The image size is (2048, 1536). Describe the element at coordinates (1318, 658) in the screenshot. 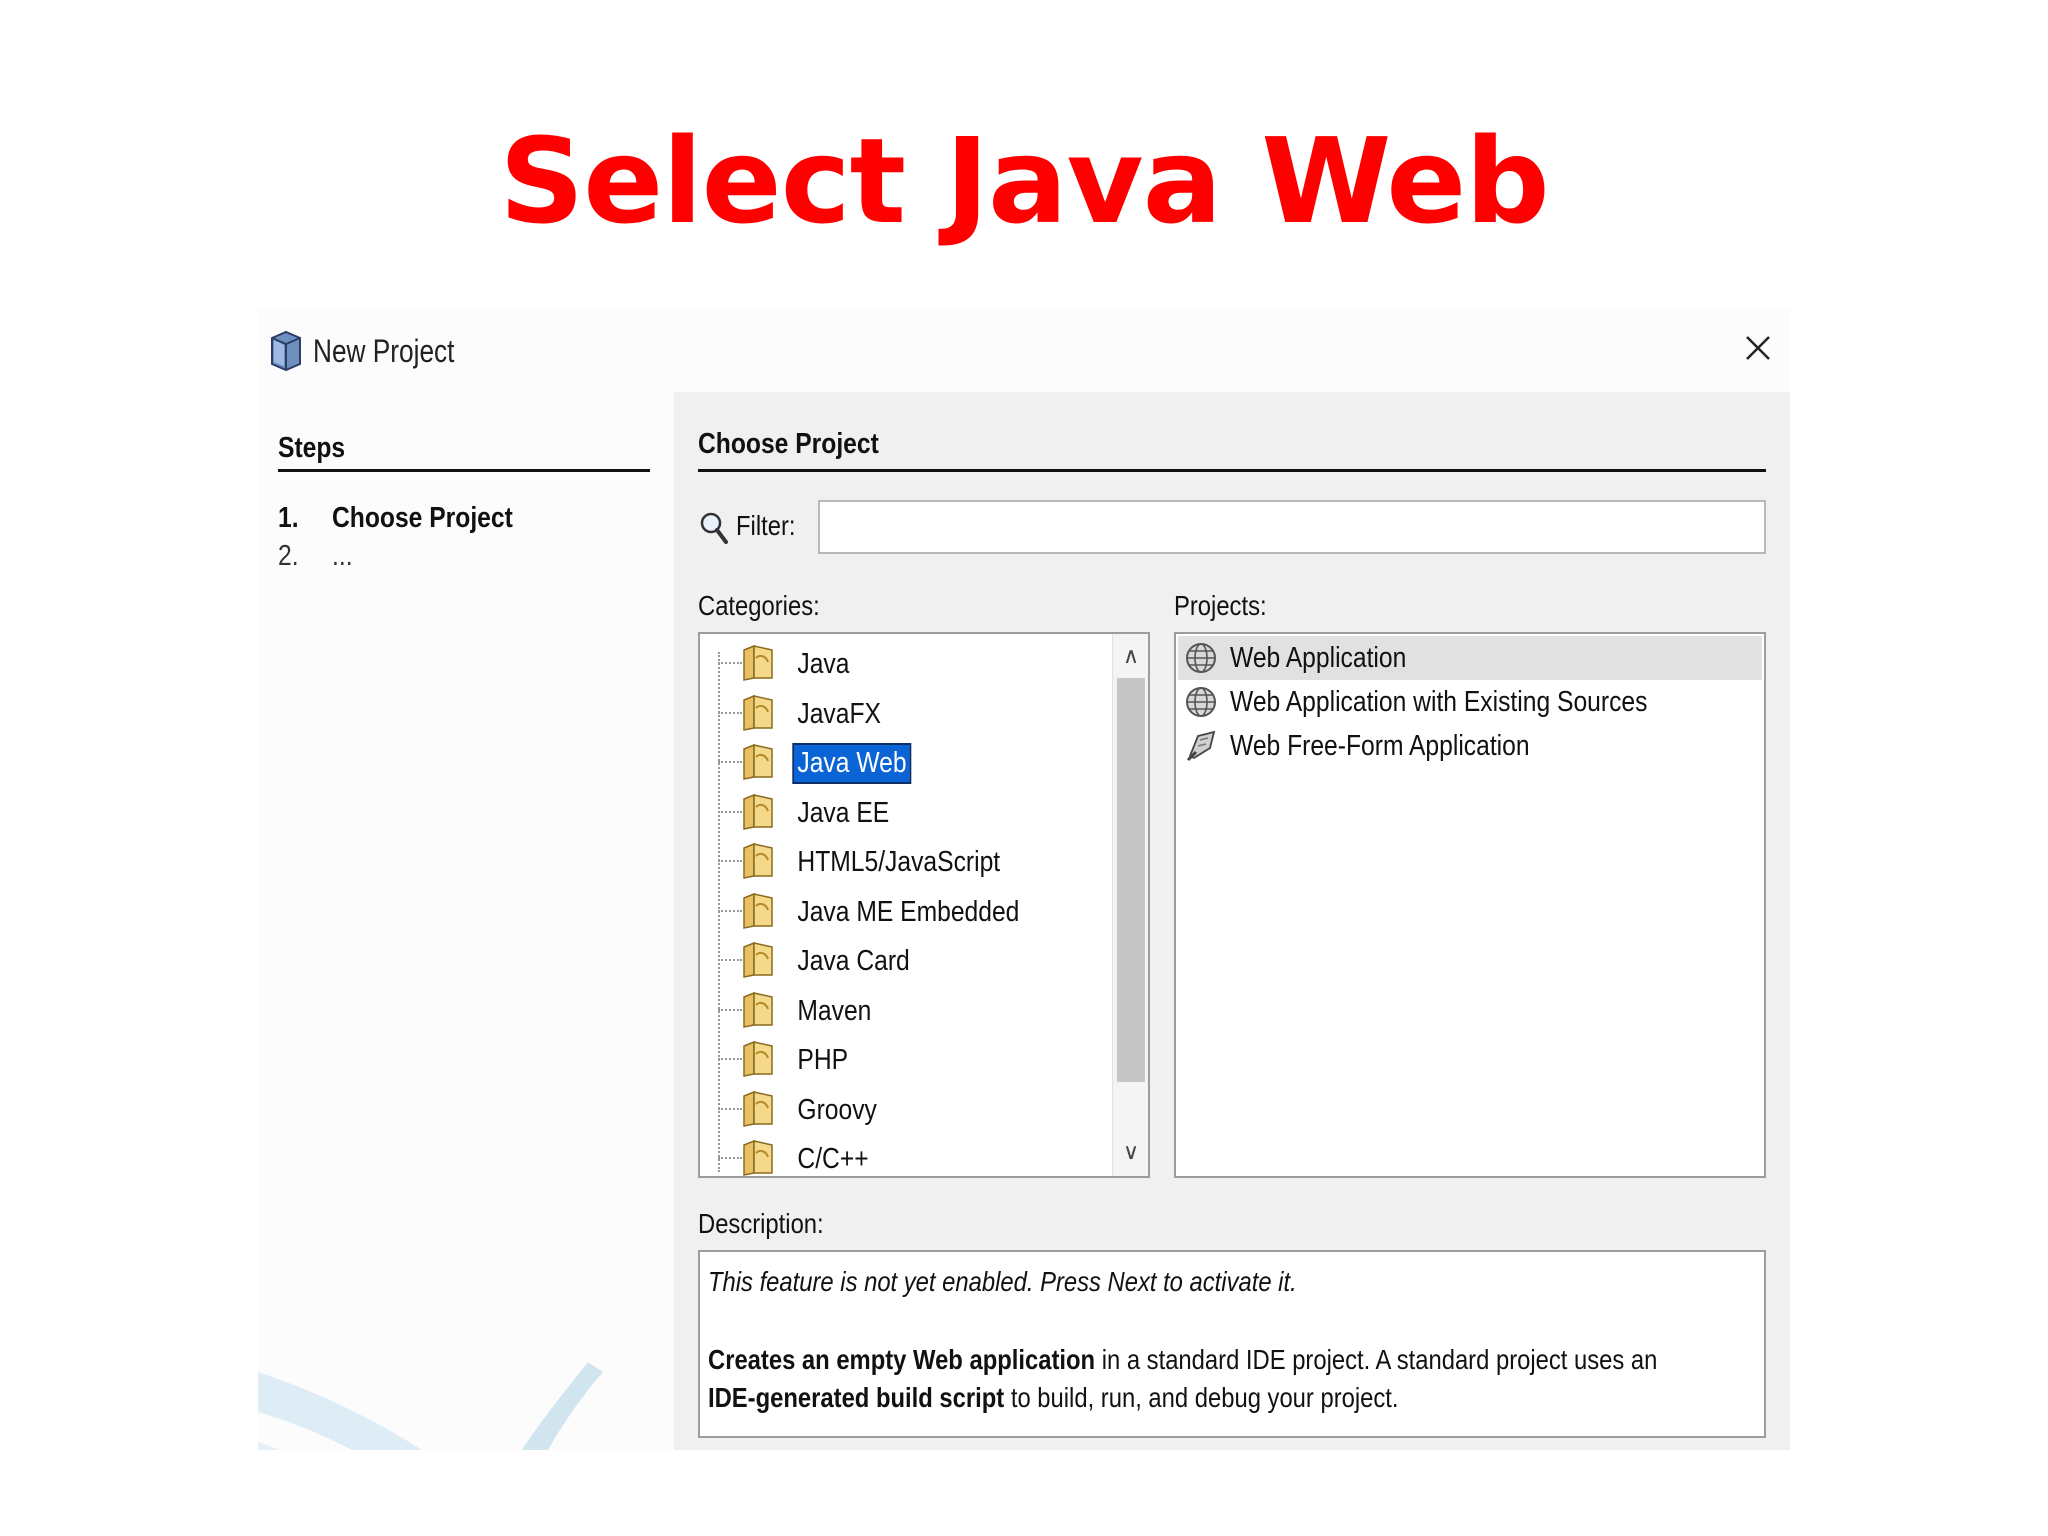

I see `project-label: Web Application` at that location.